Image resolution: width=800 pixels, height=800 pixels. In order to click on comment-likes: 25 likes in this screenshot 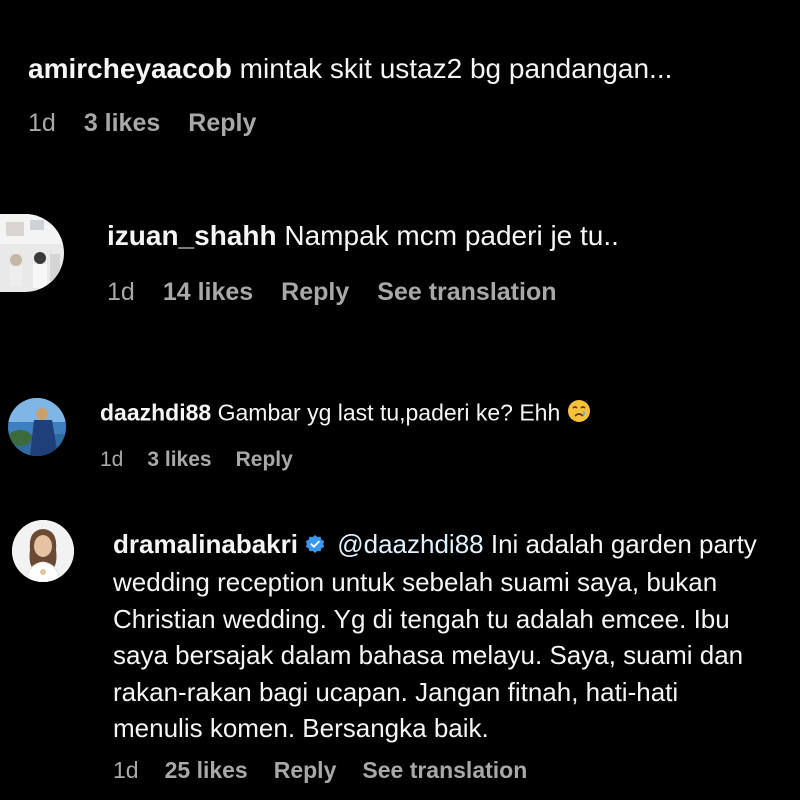, I will do `click(206, 770)`.